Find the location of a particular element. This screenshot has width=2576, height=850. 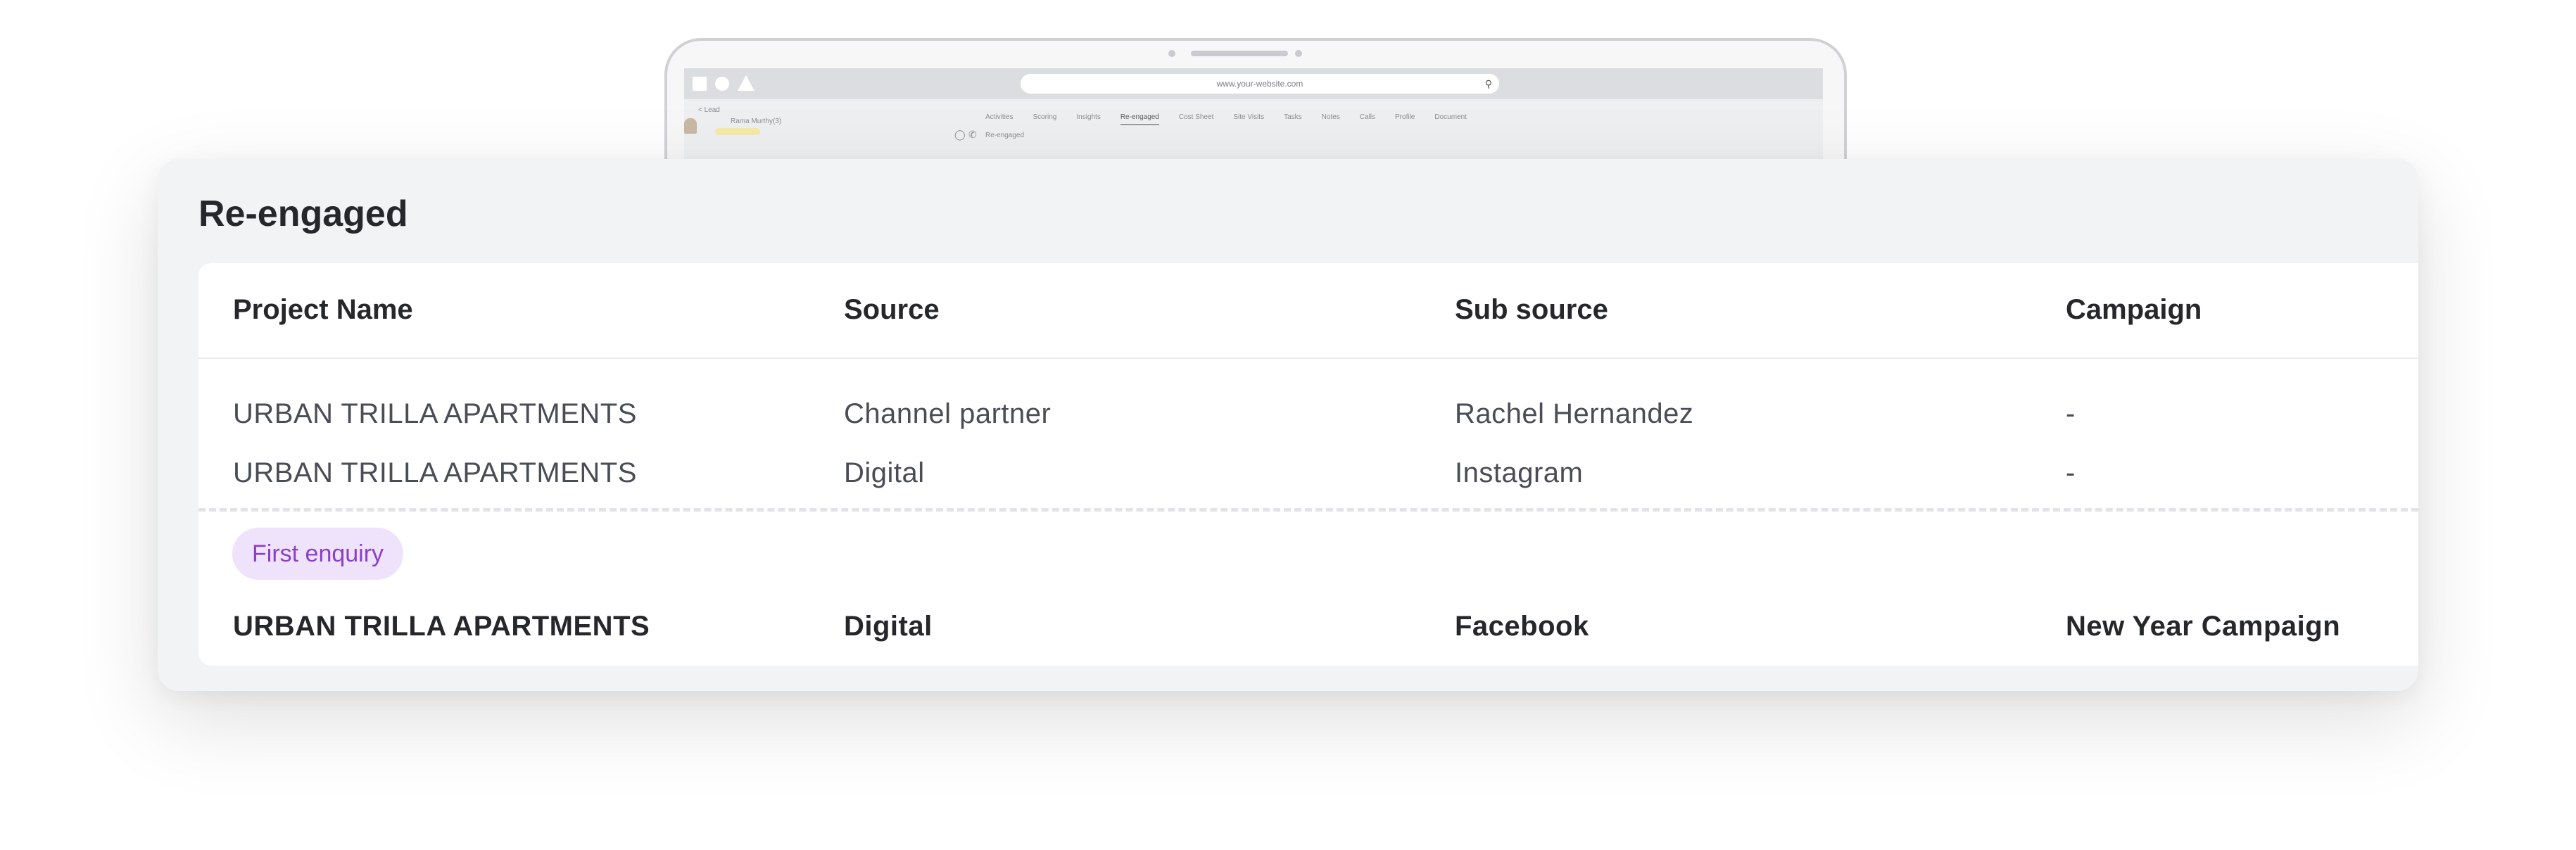

tab-scoring: Scoring is located at coordinates (1044, 119).